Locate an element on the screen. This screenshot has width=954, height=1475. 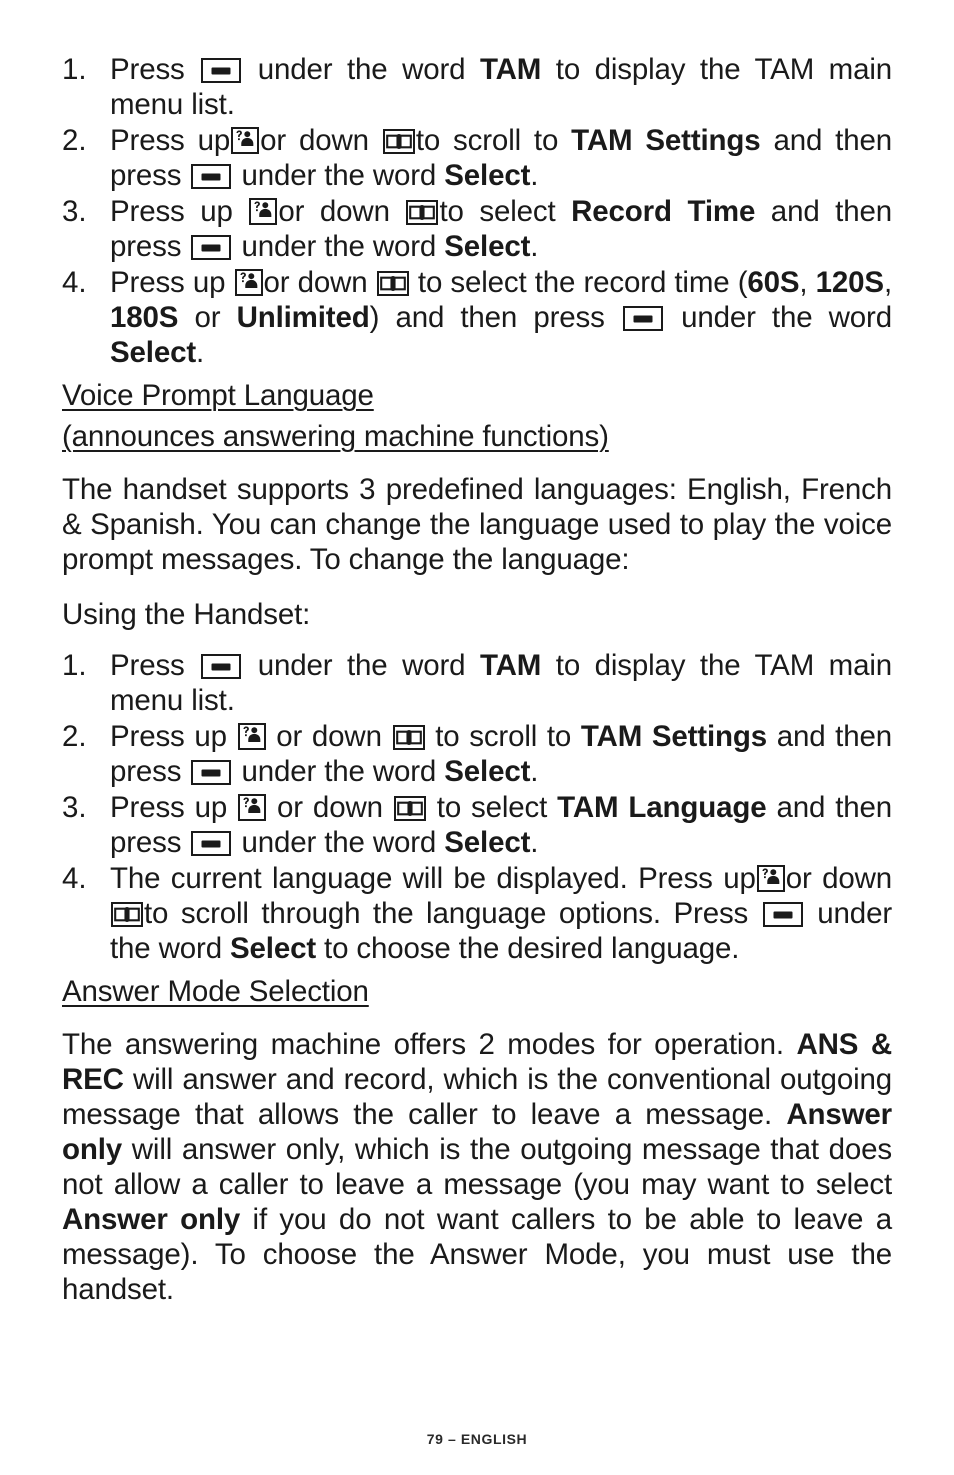
voice-prompt-heading-line-1: Voice Prompt Language is located at coordinates (218, 395).